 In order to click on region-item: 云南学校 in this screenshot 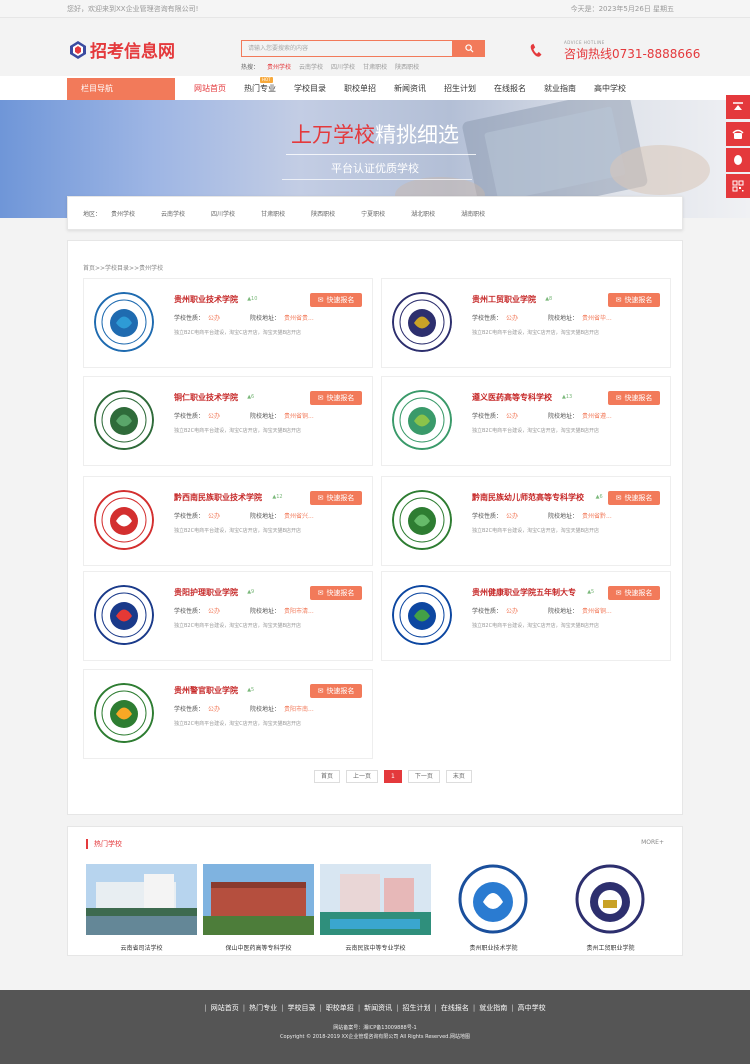, I will do `click(173, 213)`.